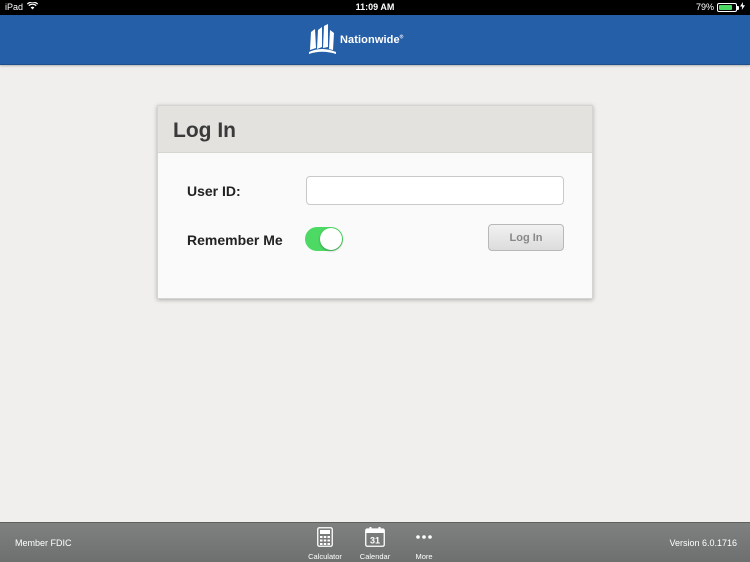 The width and height of the screenshot is (750, 562). Describe the element at coordinates (214, 191) in the screenshot. I see `user-id-label: User ID:` at that location.